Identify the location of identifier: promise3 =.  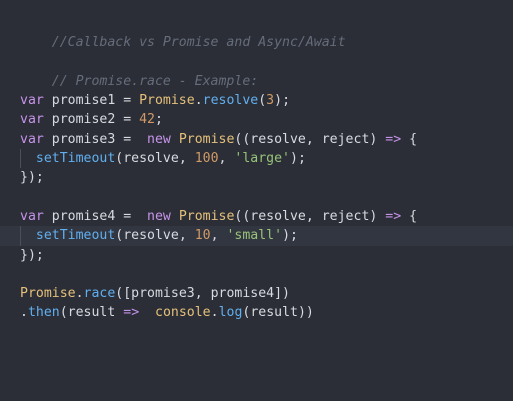
(95, 139).